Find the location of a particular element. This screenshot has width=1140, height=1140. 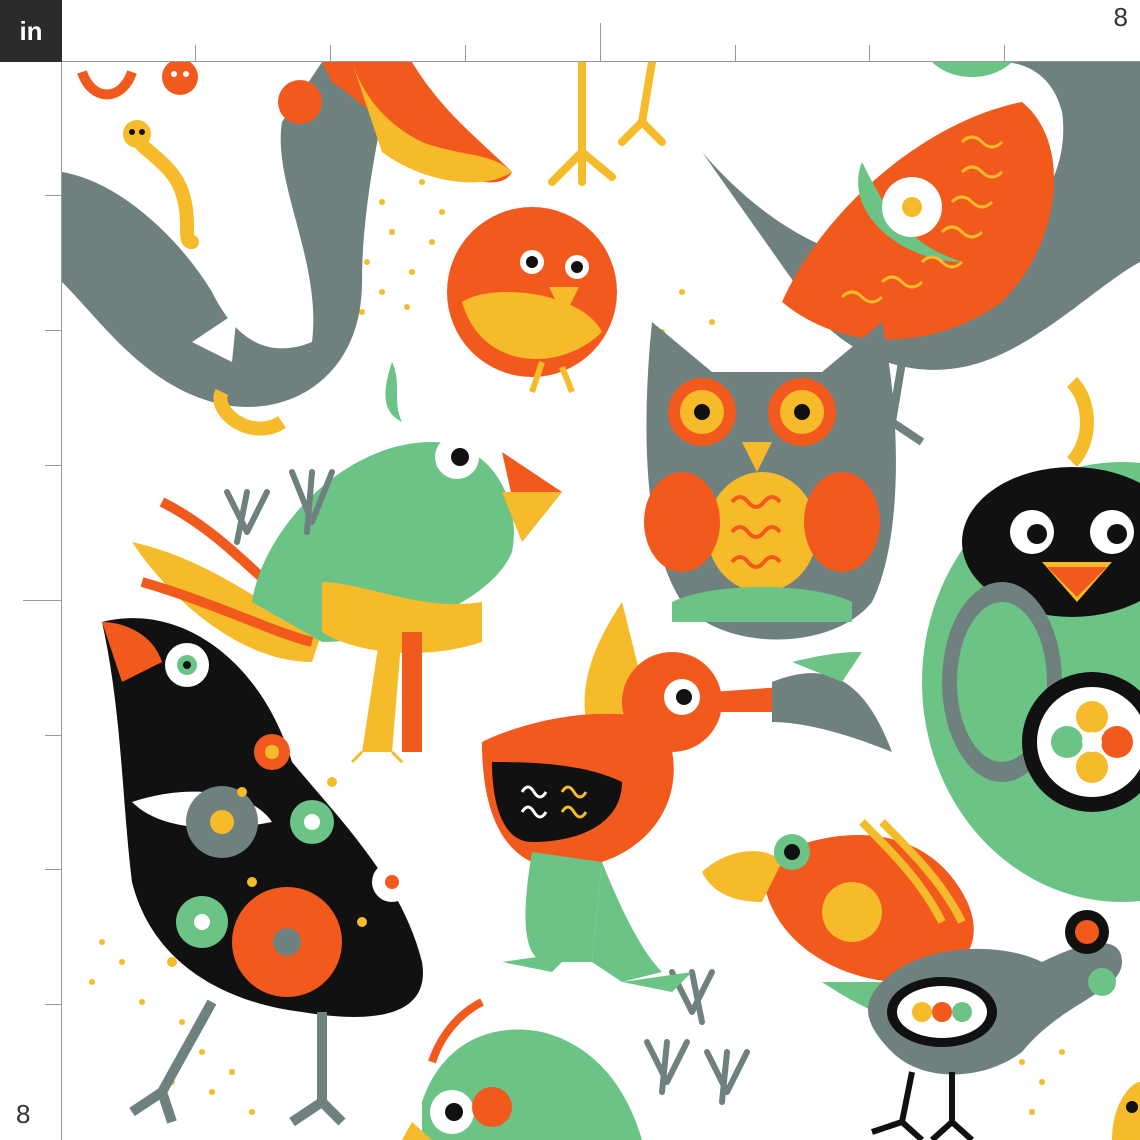

green-parrot-head is located at coordinates (522, 1069).